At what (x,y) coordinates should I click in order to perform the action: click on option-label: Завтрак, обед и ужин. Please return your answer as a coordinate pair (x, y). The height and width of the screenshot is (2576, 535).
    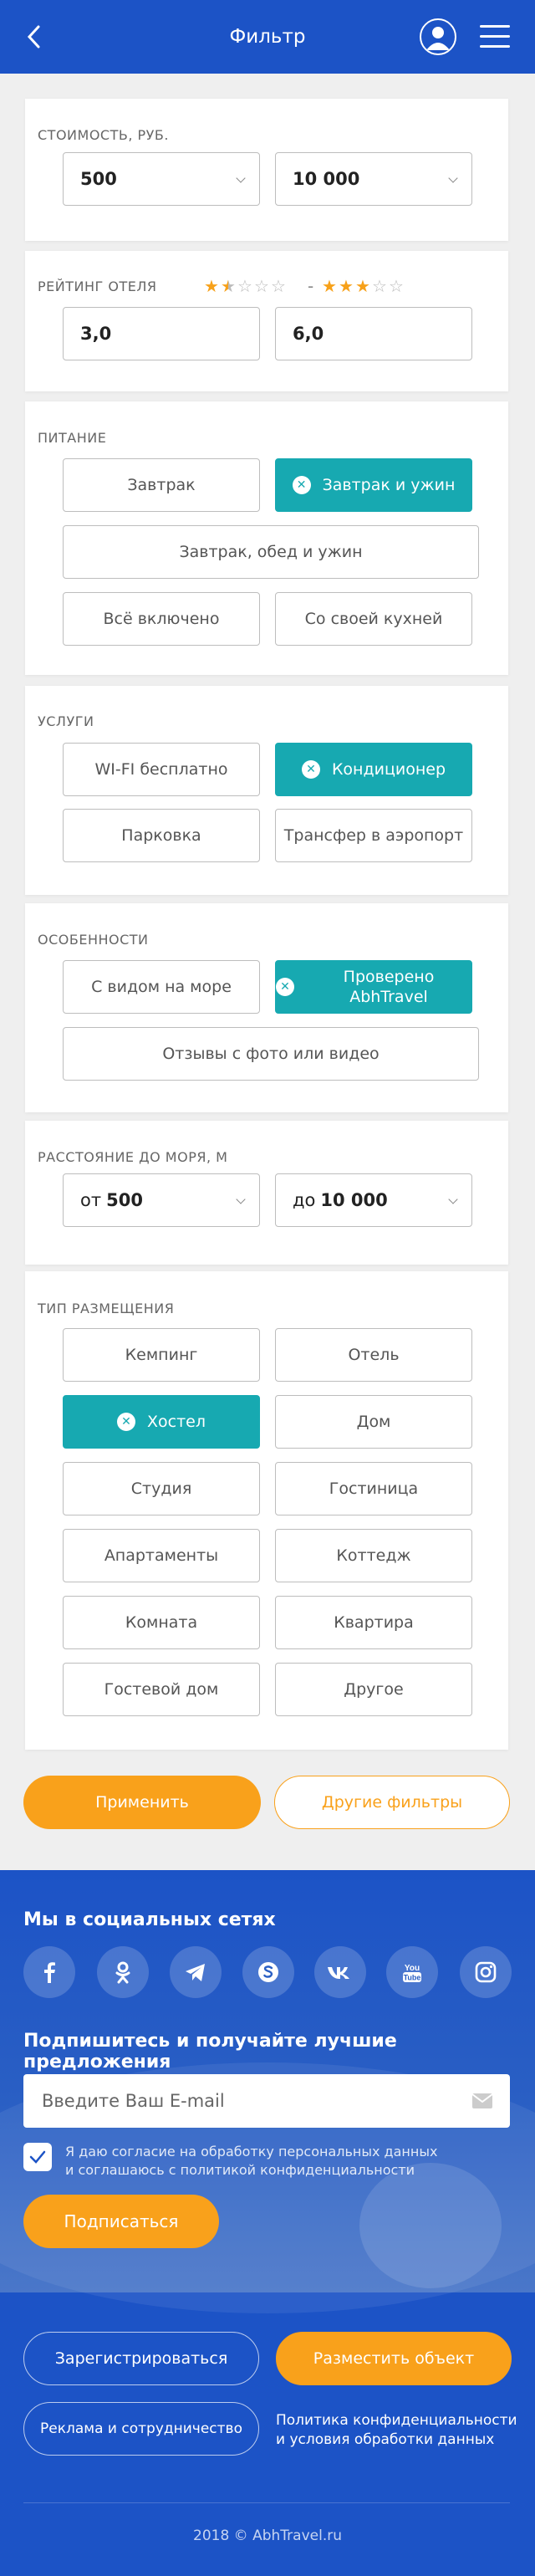
    Looking at the image, I should click on (271, 552).